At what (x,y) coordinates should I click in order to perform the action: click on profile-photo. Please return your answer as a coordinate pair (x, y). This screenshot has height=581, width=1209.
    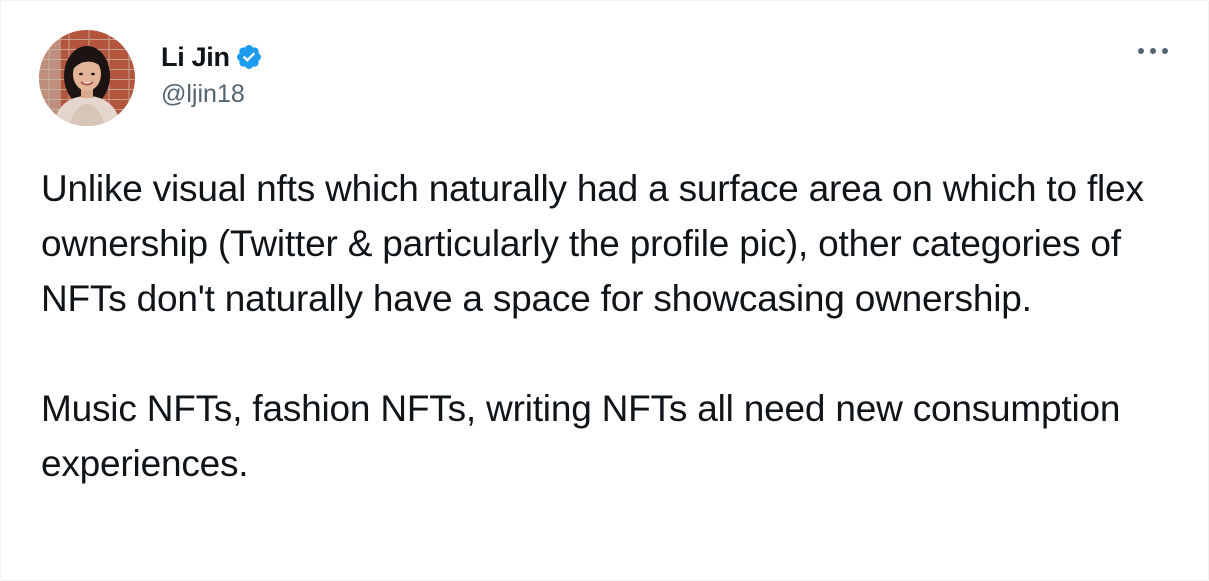
    Looking at the image, I should click on (87, 78).